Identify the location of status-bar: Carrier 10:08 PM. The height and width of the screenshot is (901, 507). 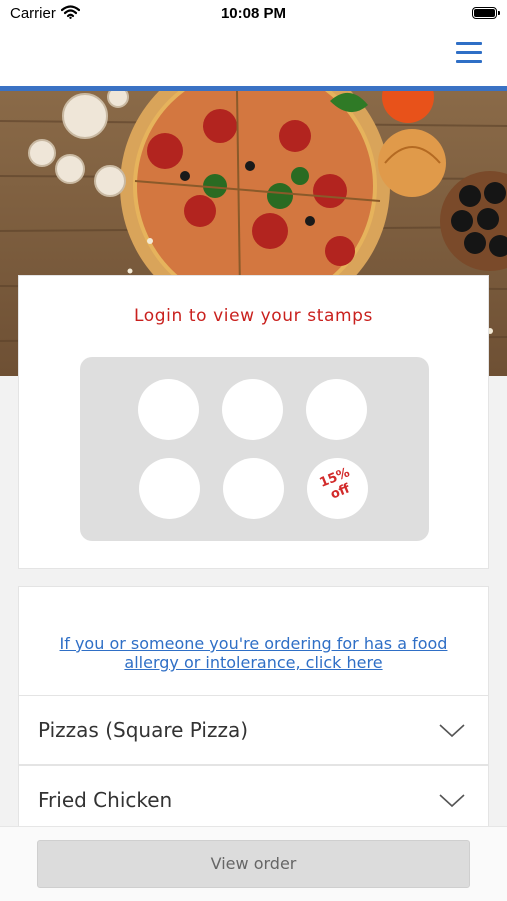
(253, 15).